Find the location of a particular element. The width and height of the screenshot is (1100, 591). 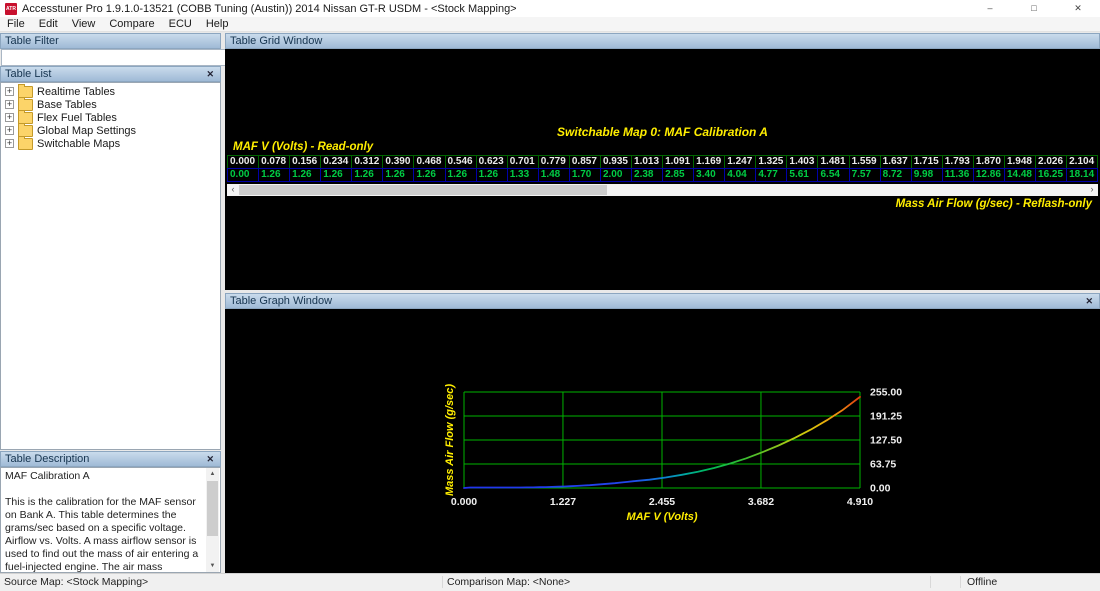

flow-cell: 12.86 is located at coordinates (988, 175).